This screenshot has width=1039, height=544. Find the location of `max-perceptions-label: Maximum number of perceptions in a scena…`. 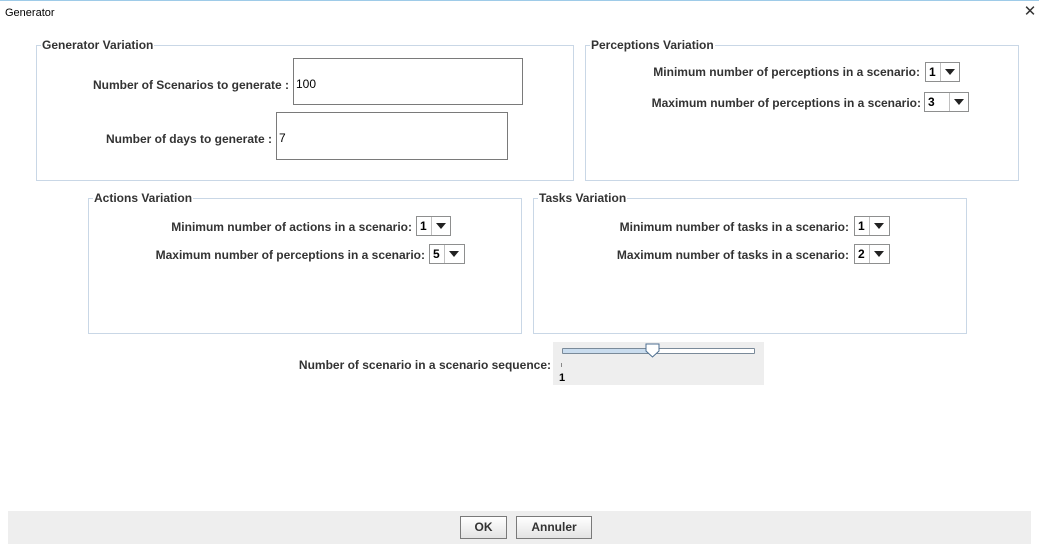

max-perceptions-label: Maximum number of perceptions in a scena… is located at coordinates (786, 103).